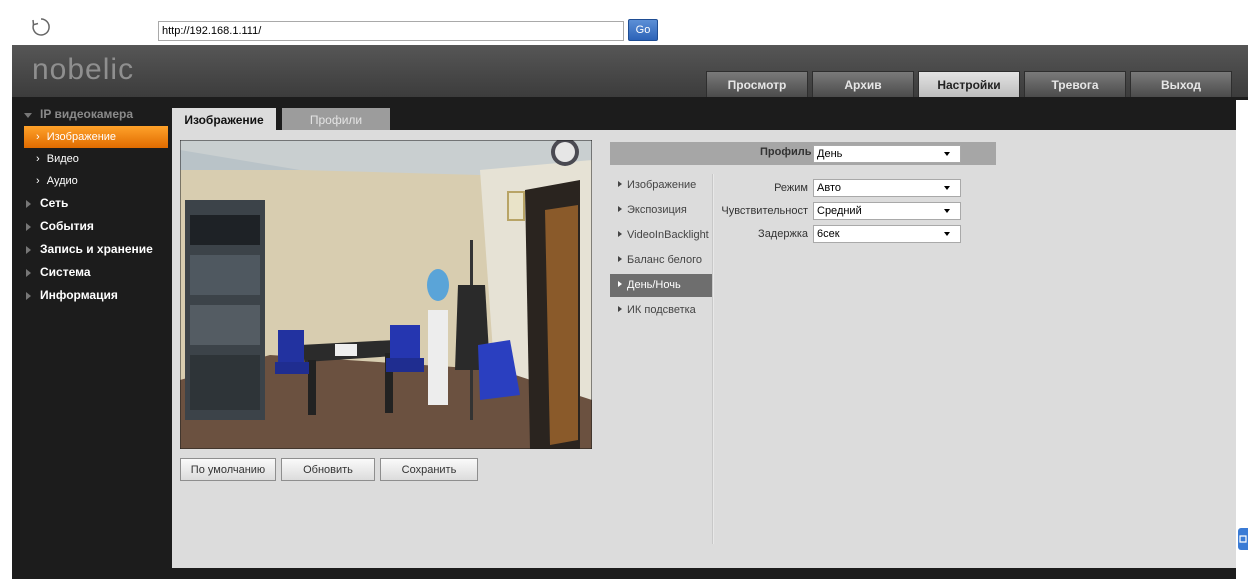 The width and height of the screenshot is (1248, 579). I want to click on sidebar-item-label: Запись и хранение, so click(96, 249).